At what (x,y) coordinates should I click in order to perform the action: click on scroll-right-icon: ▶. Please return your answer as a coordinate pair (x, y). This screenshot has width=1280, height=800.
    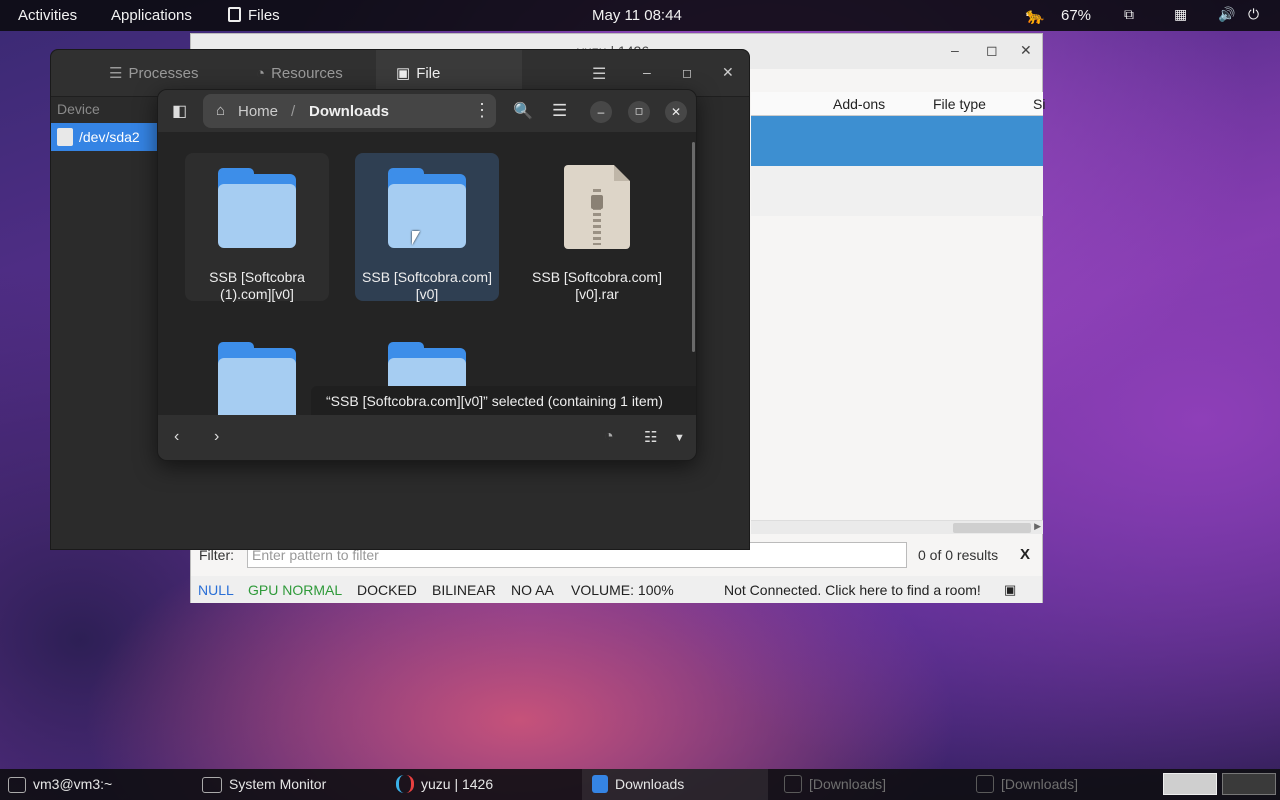
    Looking at the image, I should click on (1037, 526).